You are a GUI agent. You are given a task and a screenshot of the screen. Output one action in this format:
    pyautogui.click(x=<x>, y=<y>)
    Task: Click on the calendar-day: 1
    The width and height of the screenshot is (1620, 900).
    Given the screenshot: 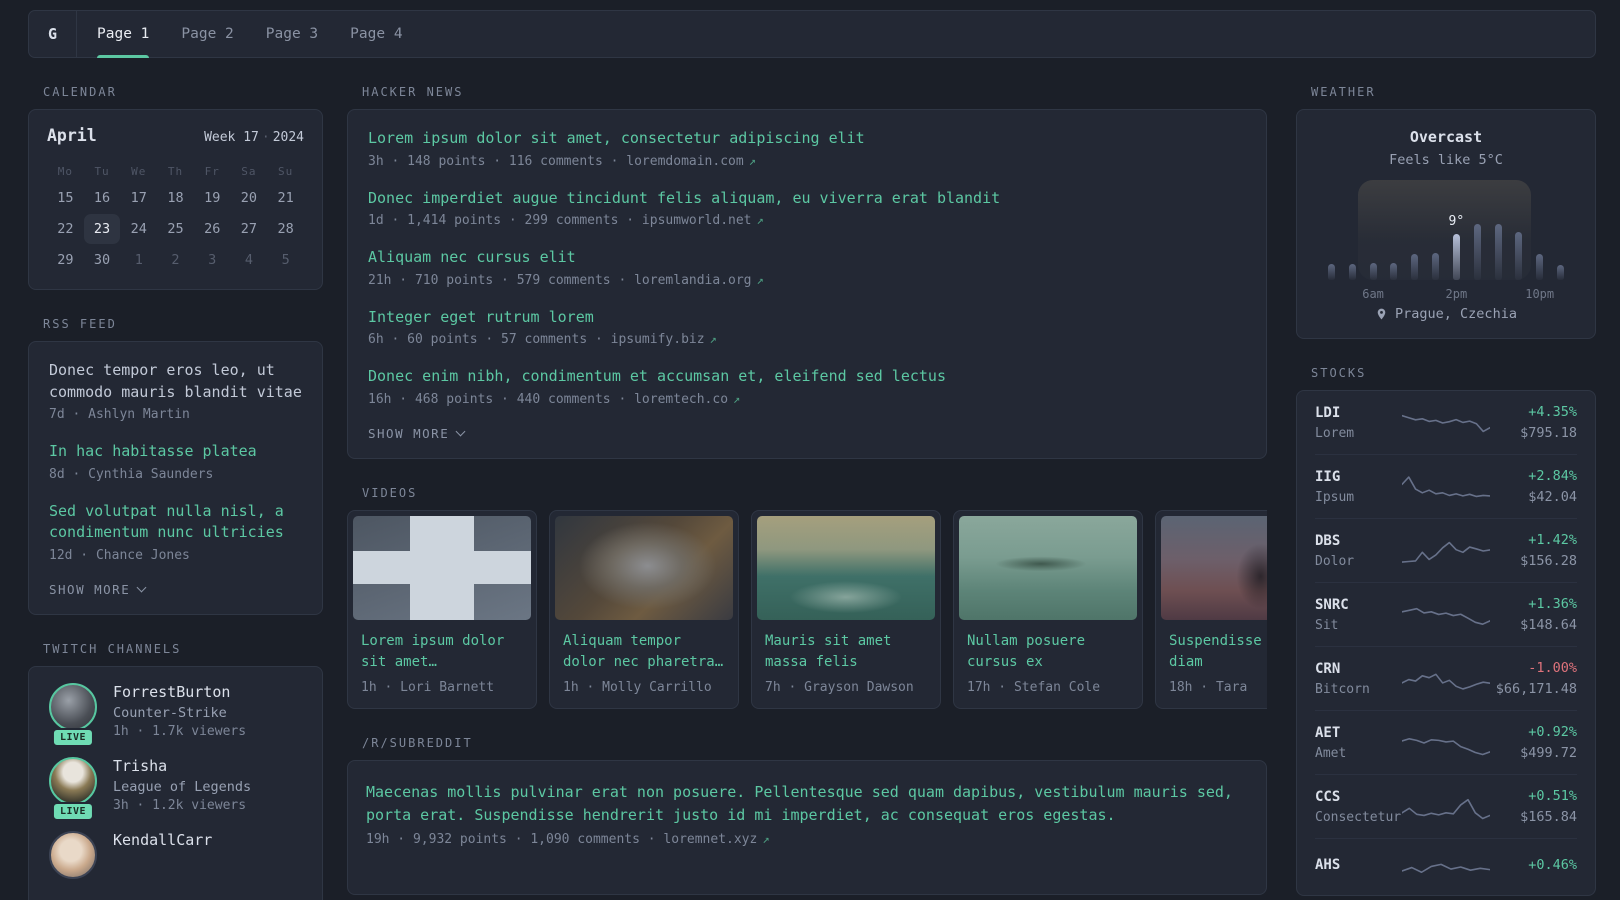 What is the action you would take?
    pyautogui.click(x=138, y=260)
    